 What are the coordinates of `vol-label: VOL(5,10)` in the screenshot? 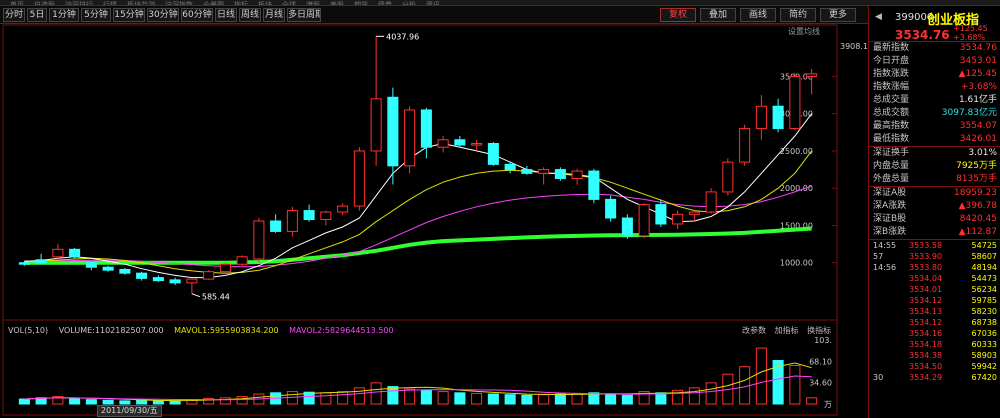 It's located at (28, 330).